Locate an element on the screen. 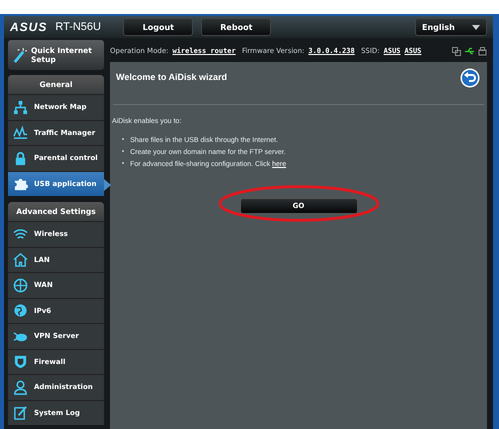 This screenshot has width=499, height=429. usb-icon is located at coordinates (469, 51).